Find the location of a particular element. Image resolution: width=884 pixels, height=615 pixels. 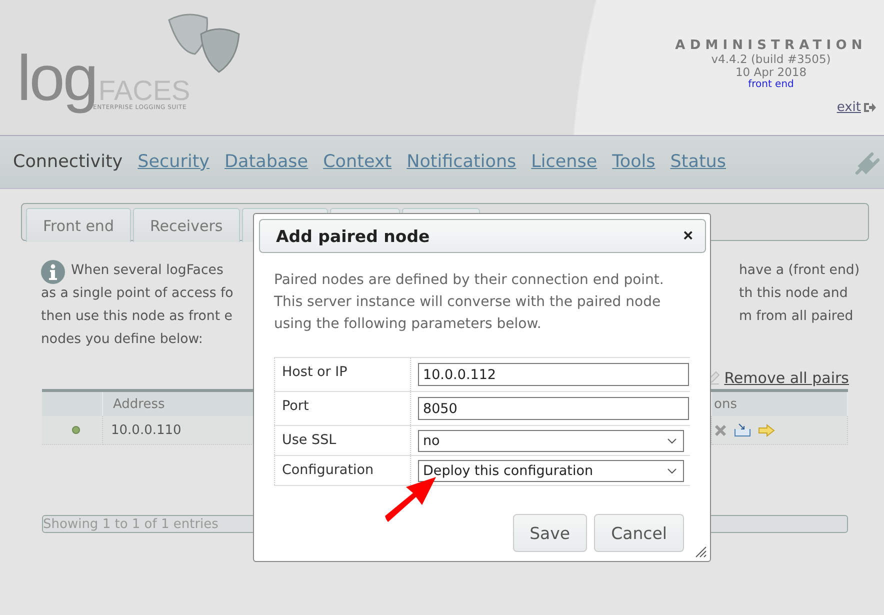

remove-all-link: Remove all pairs is located at coordinates (786, 378).